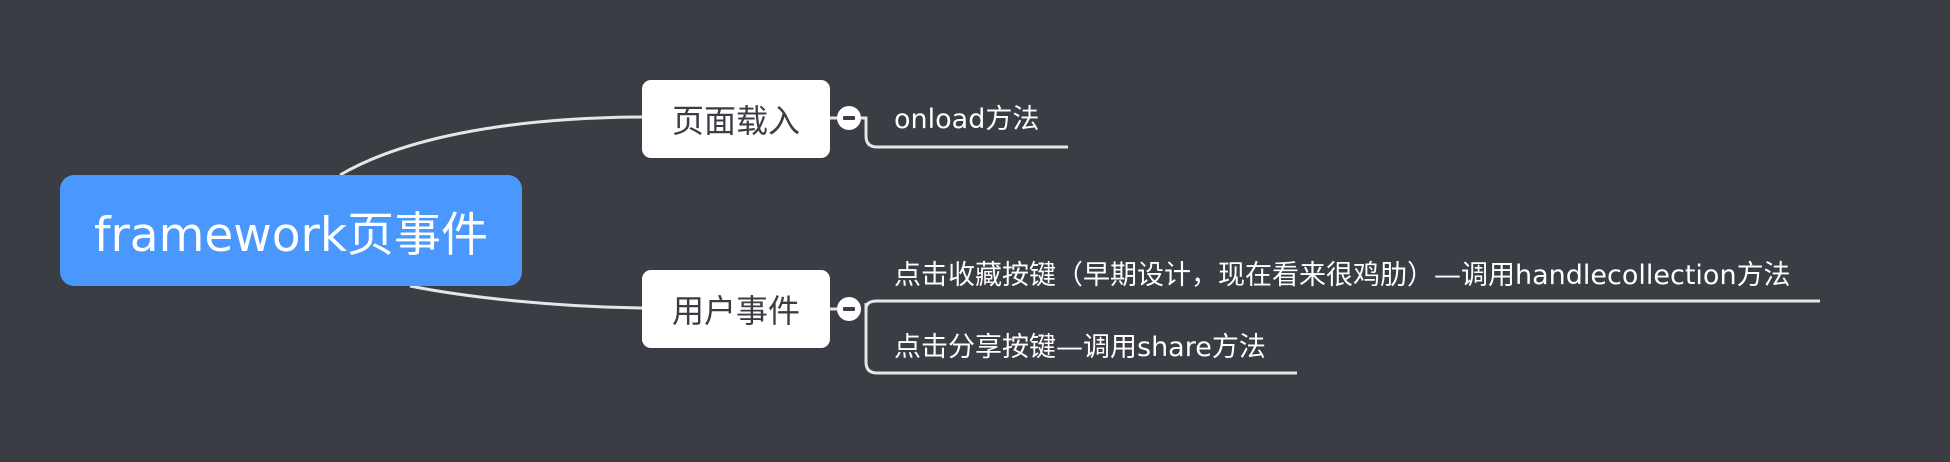 The height and width of the screenshot is (462, 1950). I want to click on branch-topic-label: 用户事件, so click(735, 311).